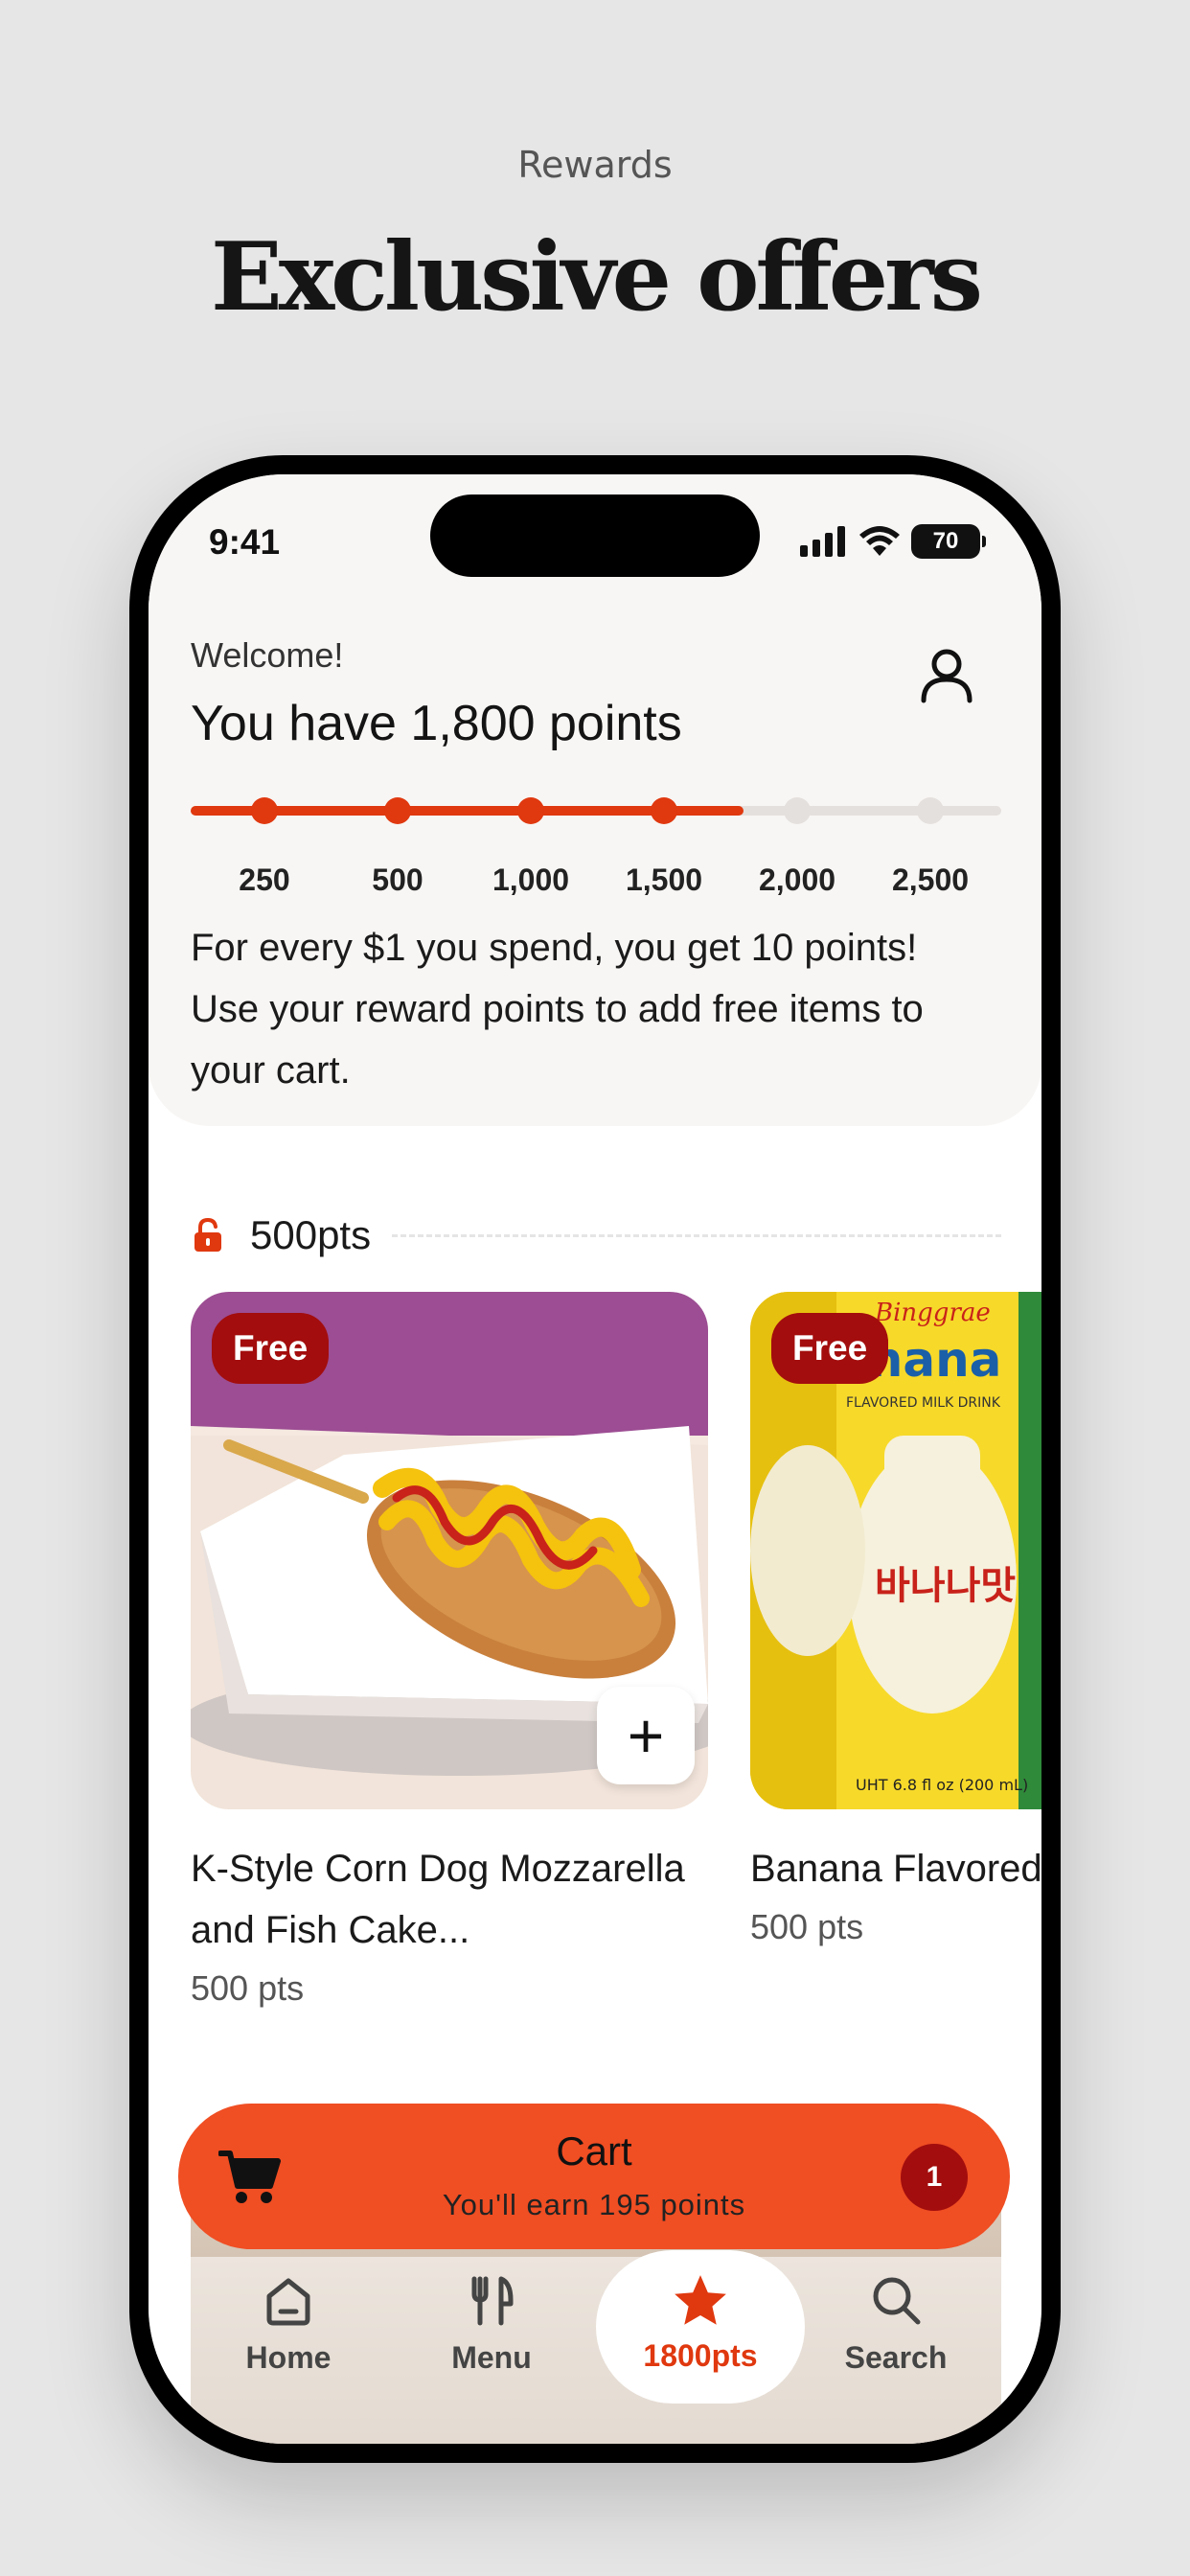  I want to click on tab-label: 1800pts, so click(700, 2355).